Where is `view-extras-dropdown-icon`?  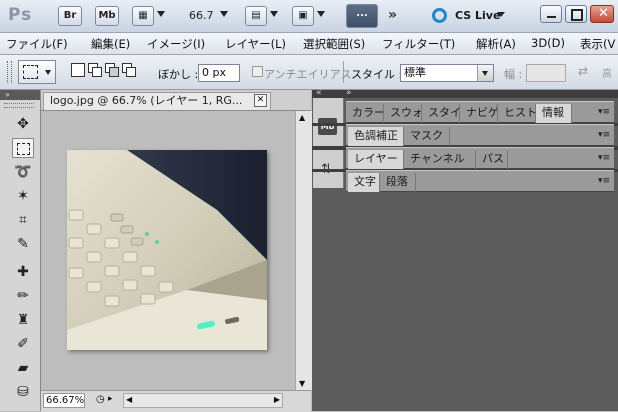
view-extras-dropdown-icon is located at coordinates (161, 14).